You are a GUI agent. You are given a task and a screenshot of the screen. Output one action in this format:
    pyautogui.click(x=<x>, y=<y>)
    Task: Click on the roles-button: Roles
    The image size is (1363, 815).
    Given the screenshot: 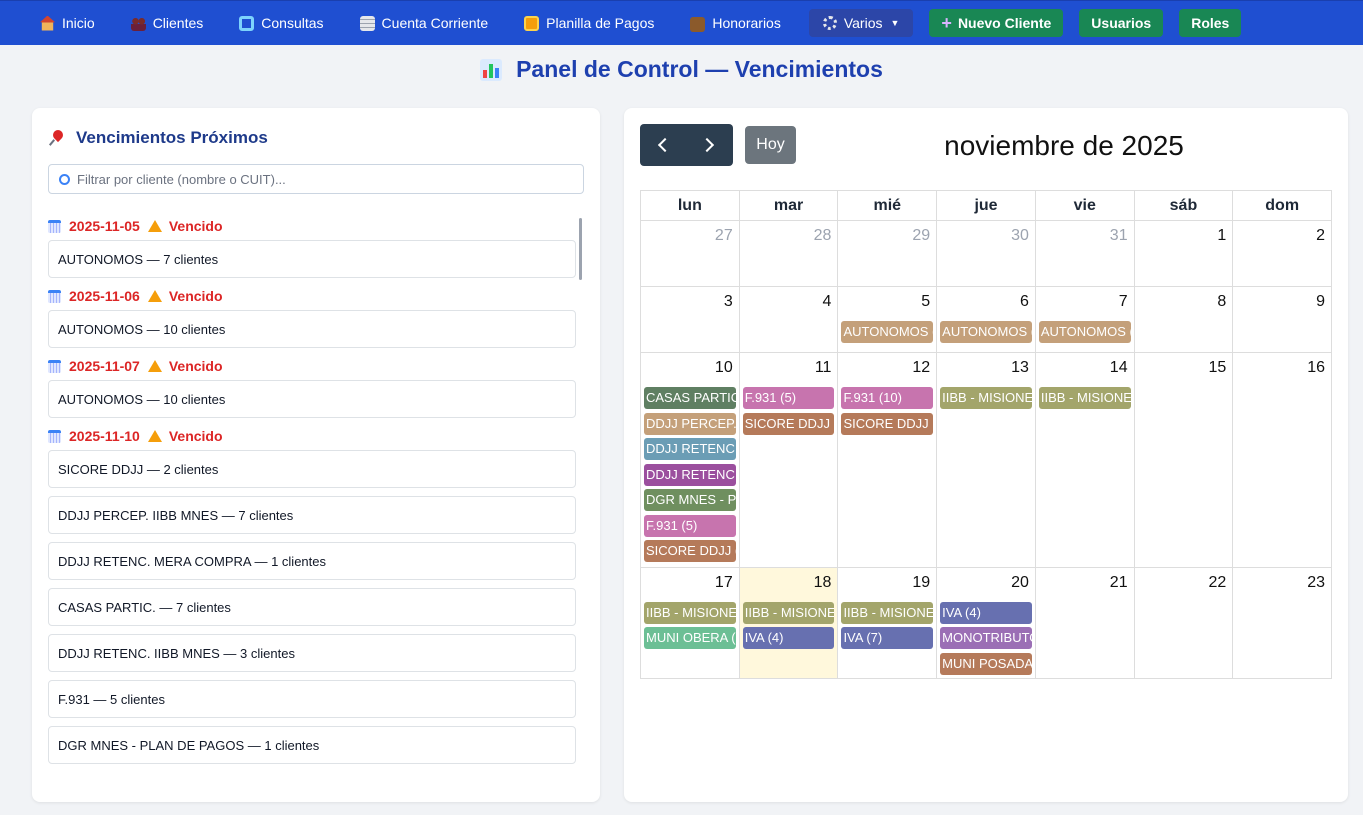 What is the action you would take?
    pyautogui.click(x=1210, y=23)
    